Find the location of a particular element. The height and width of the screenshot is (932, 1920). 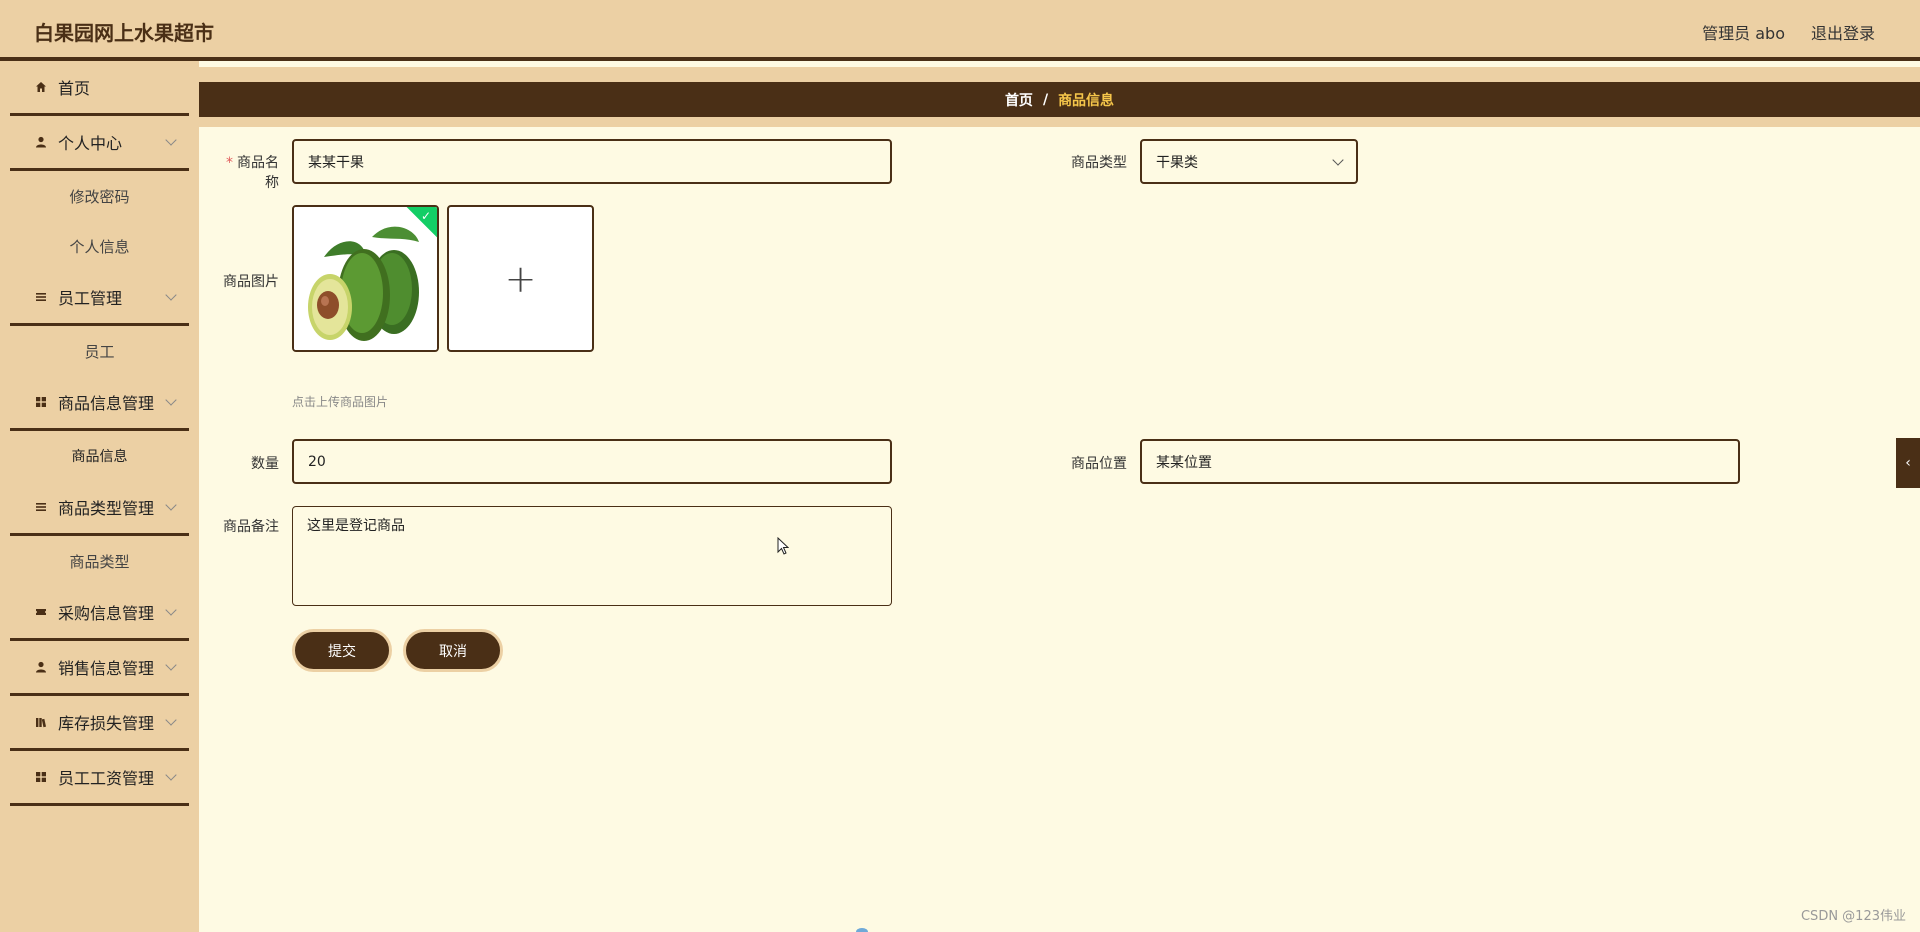

sidebar-item-label: 采购信息管理 is located at coordinates (106, 613).